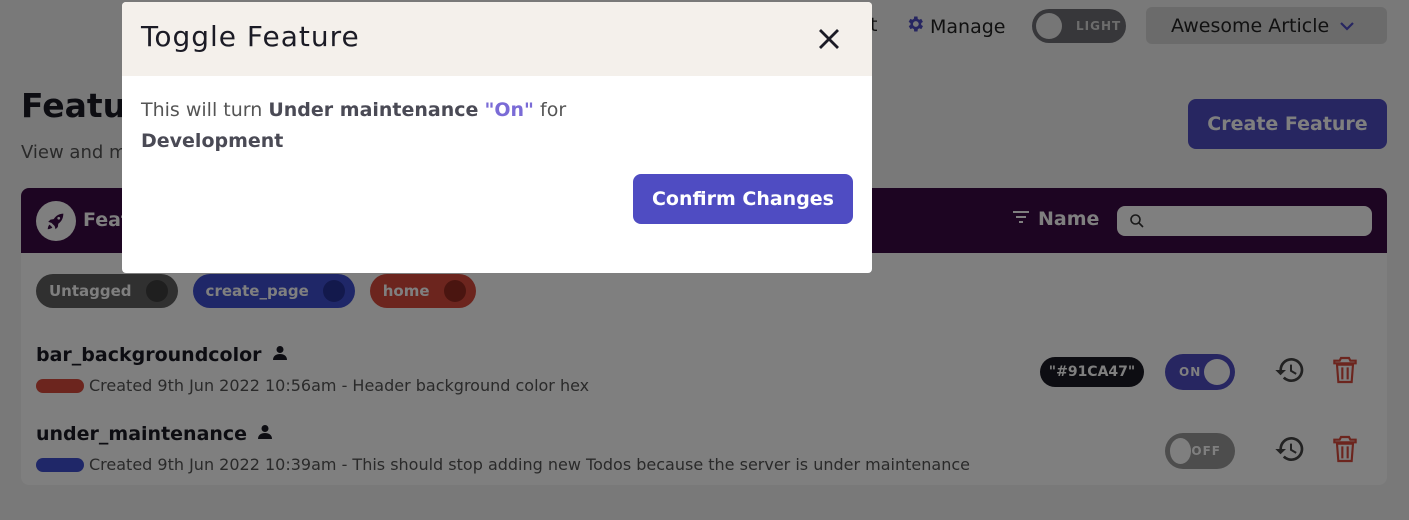 The image size is (1409, 520). What do you see at coordinates (743, 199) in the screenshot?
I see `confirm-changes-button: Confirm Changes` at bounding box center [743, 199].